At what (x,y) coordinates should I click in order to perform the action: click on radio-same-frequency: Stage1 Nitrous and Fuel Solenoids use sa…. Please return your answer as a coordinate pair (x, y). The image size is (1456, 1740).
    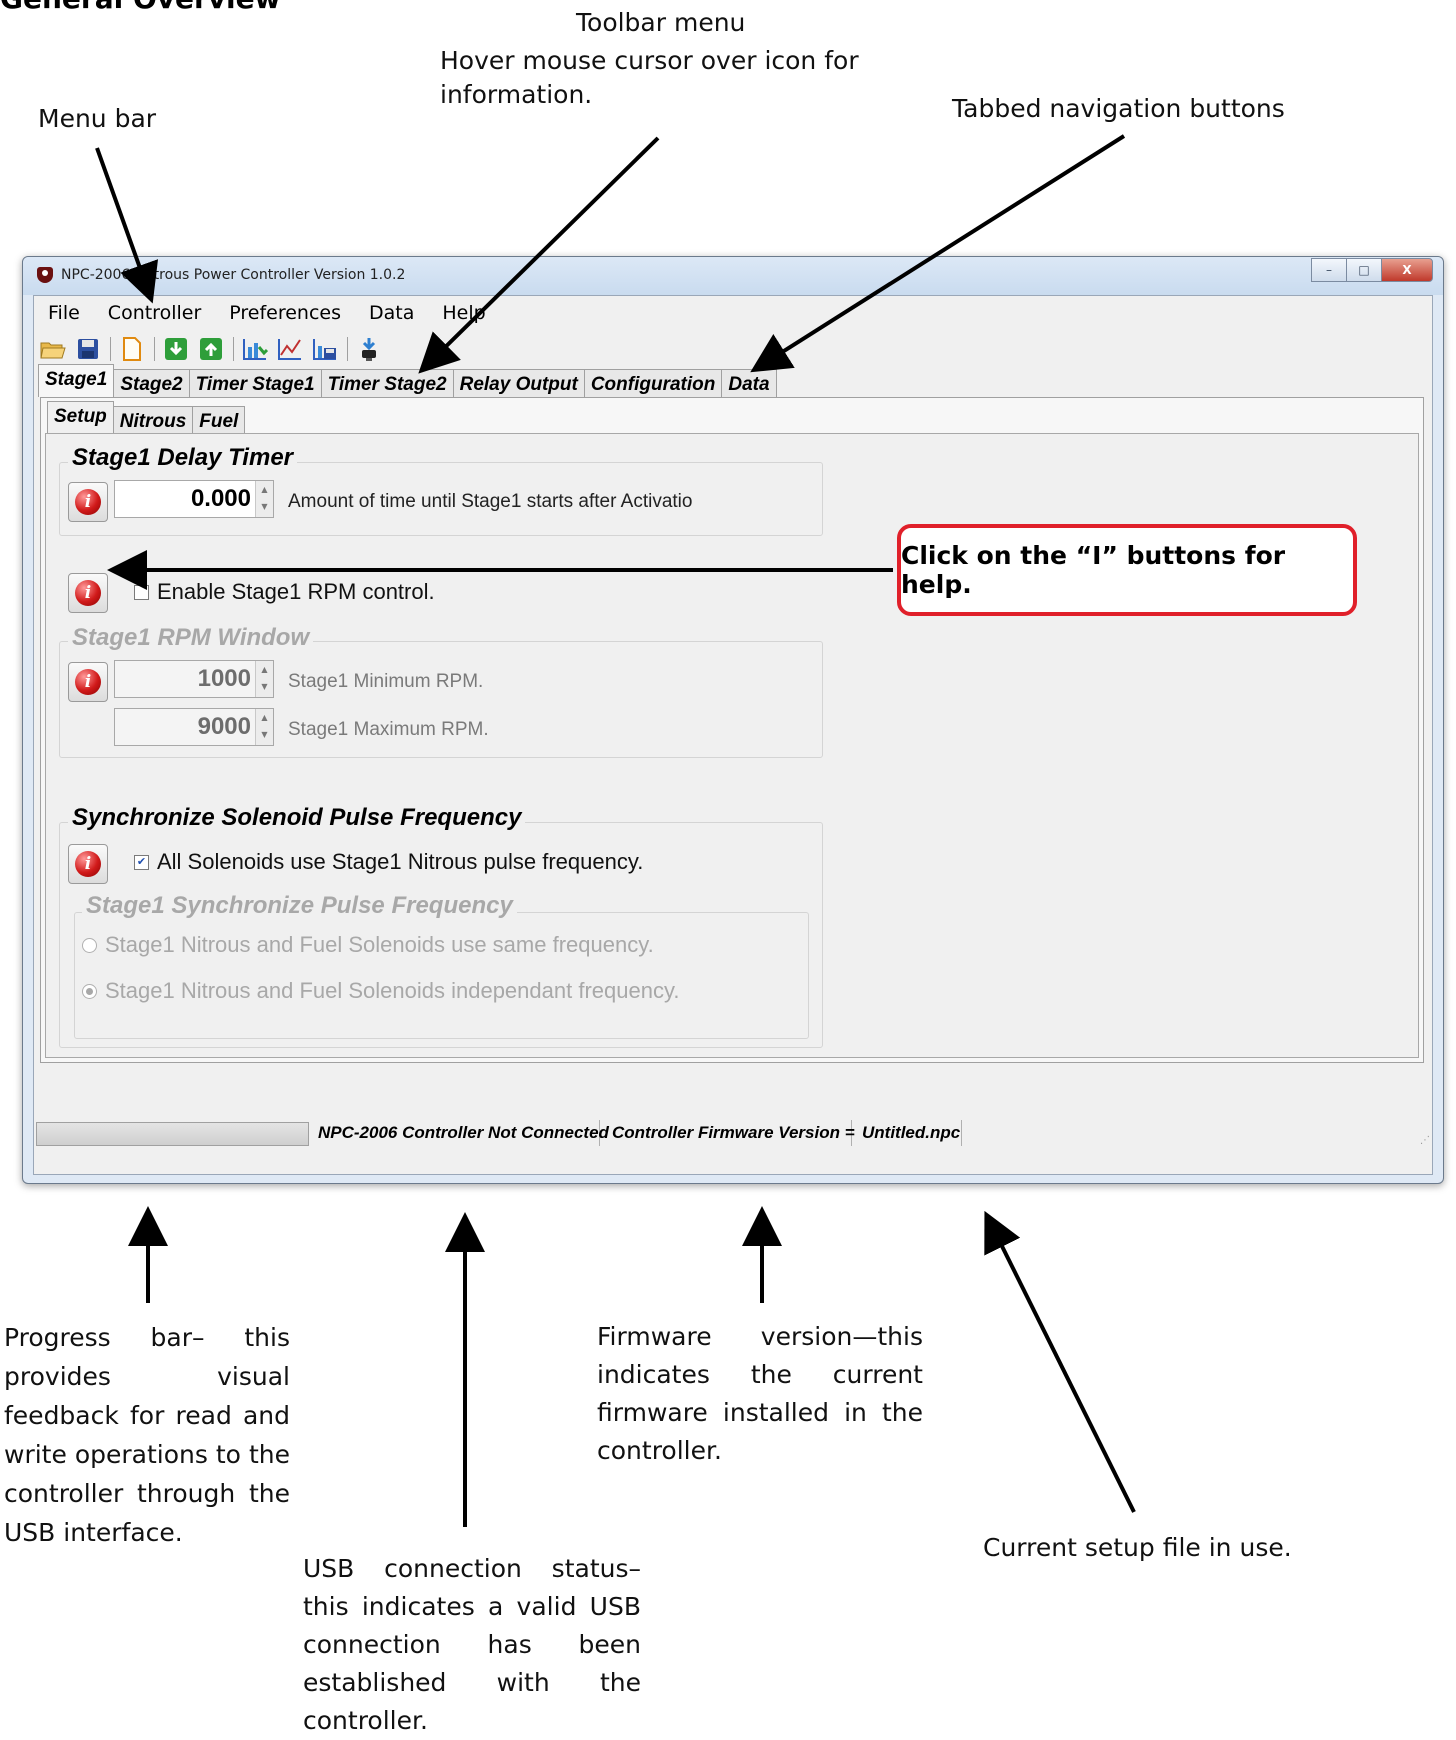
    Looking at the image, I should click on (368, 945).